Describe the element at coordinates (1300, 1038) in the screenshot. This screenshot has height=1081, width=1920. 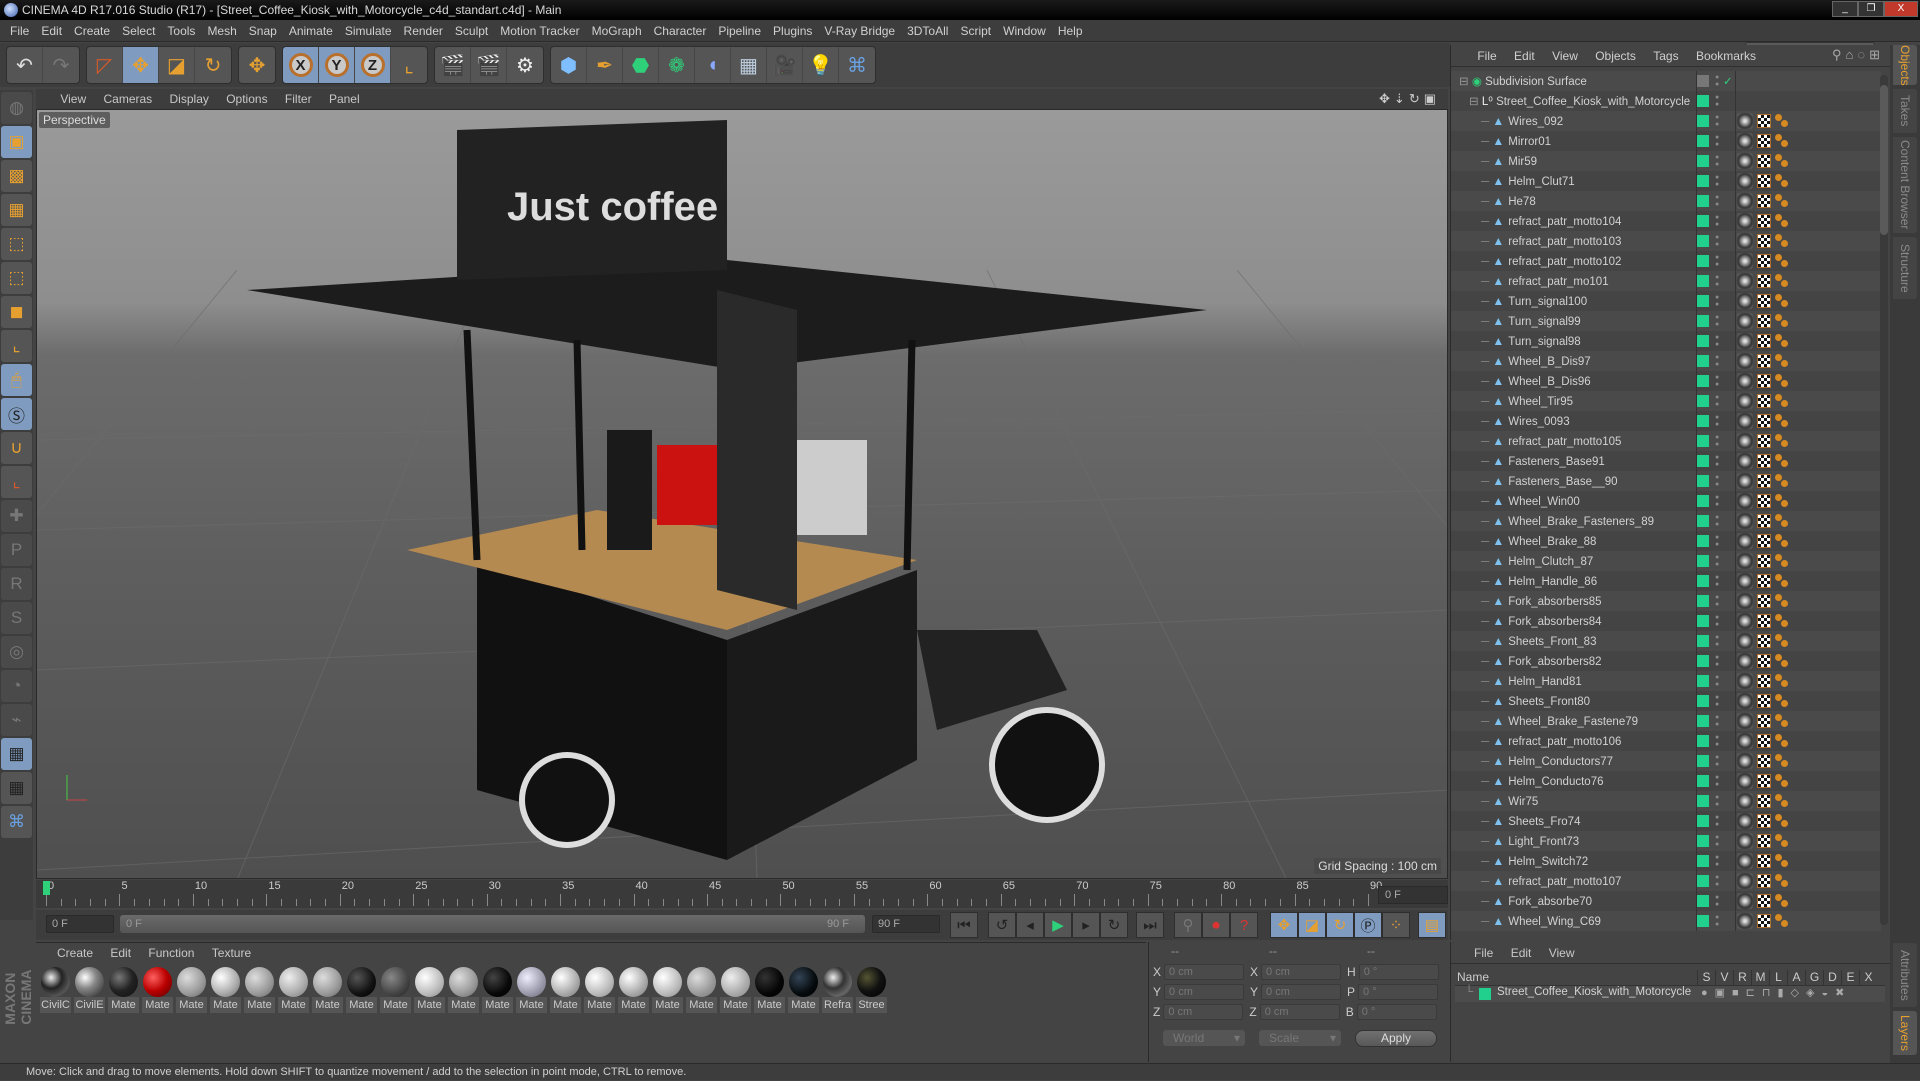
I see `size-mode-dropdown: Scale` at that location.